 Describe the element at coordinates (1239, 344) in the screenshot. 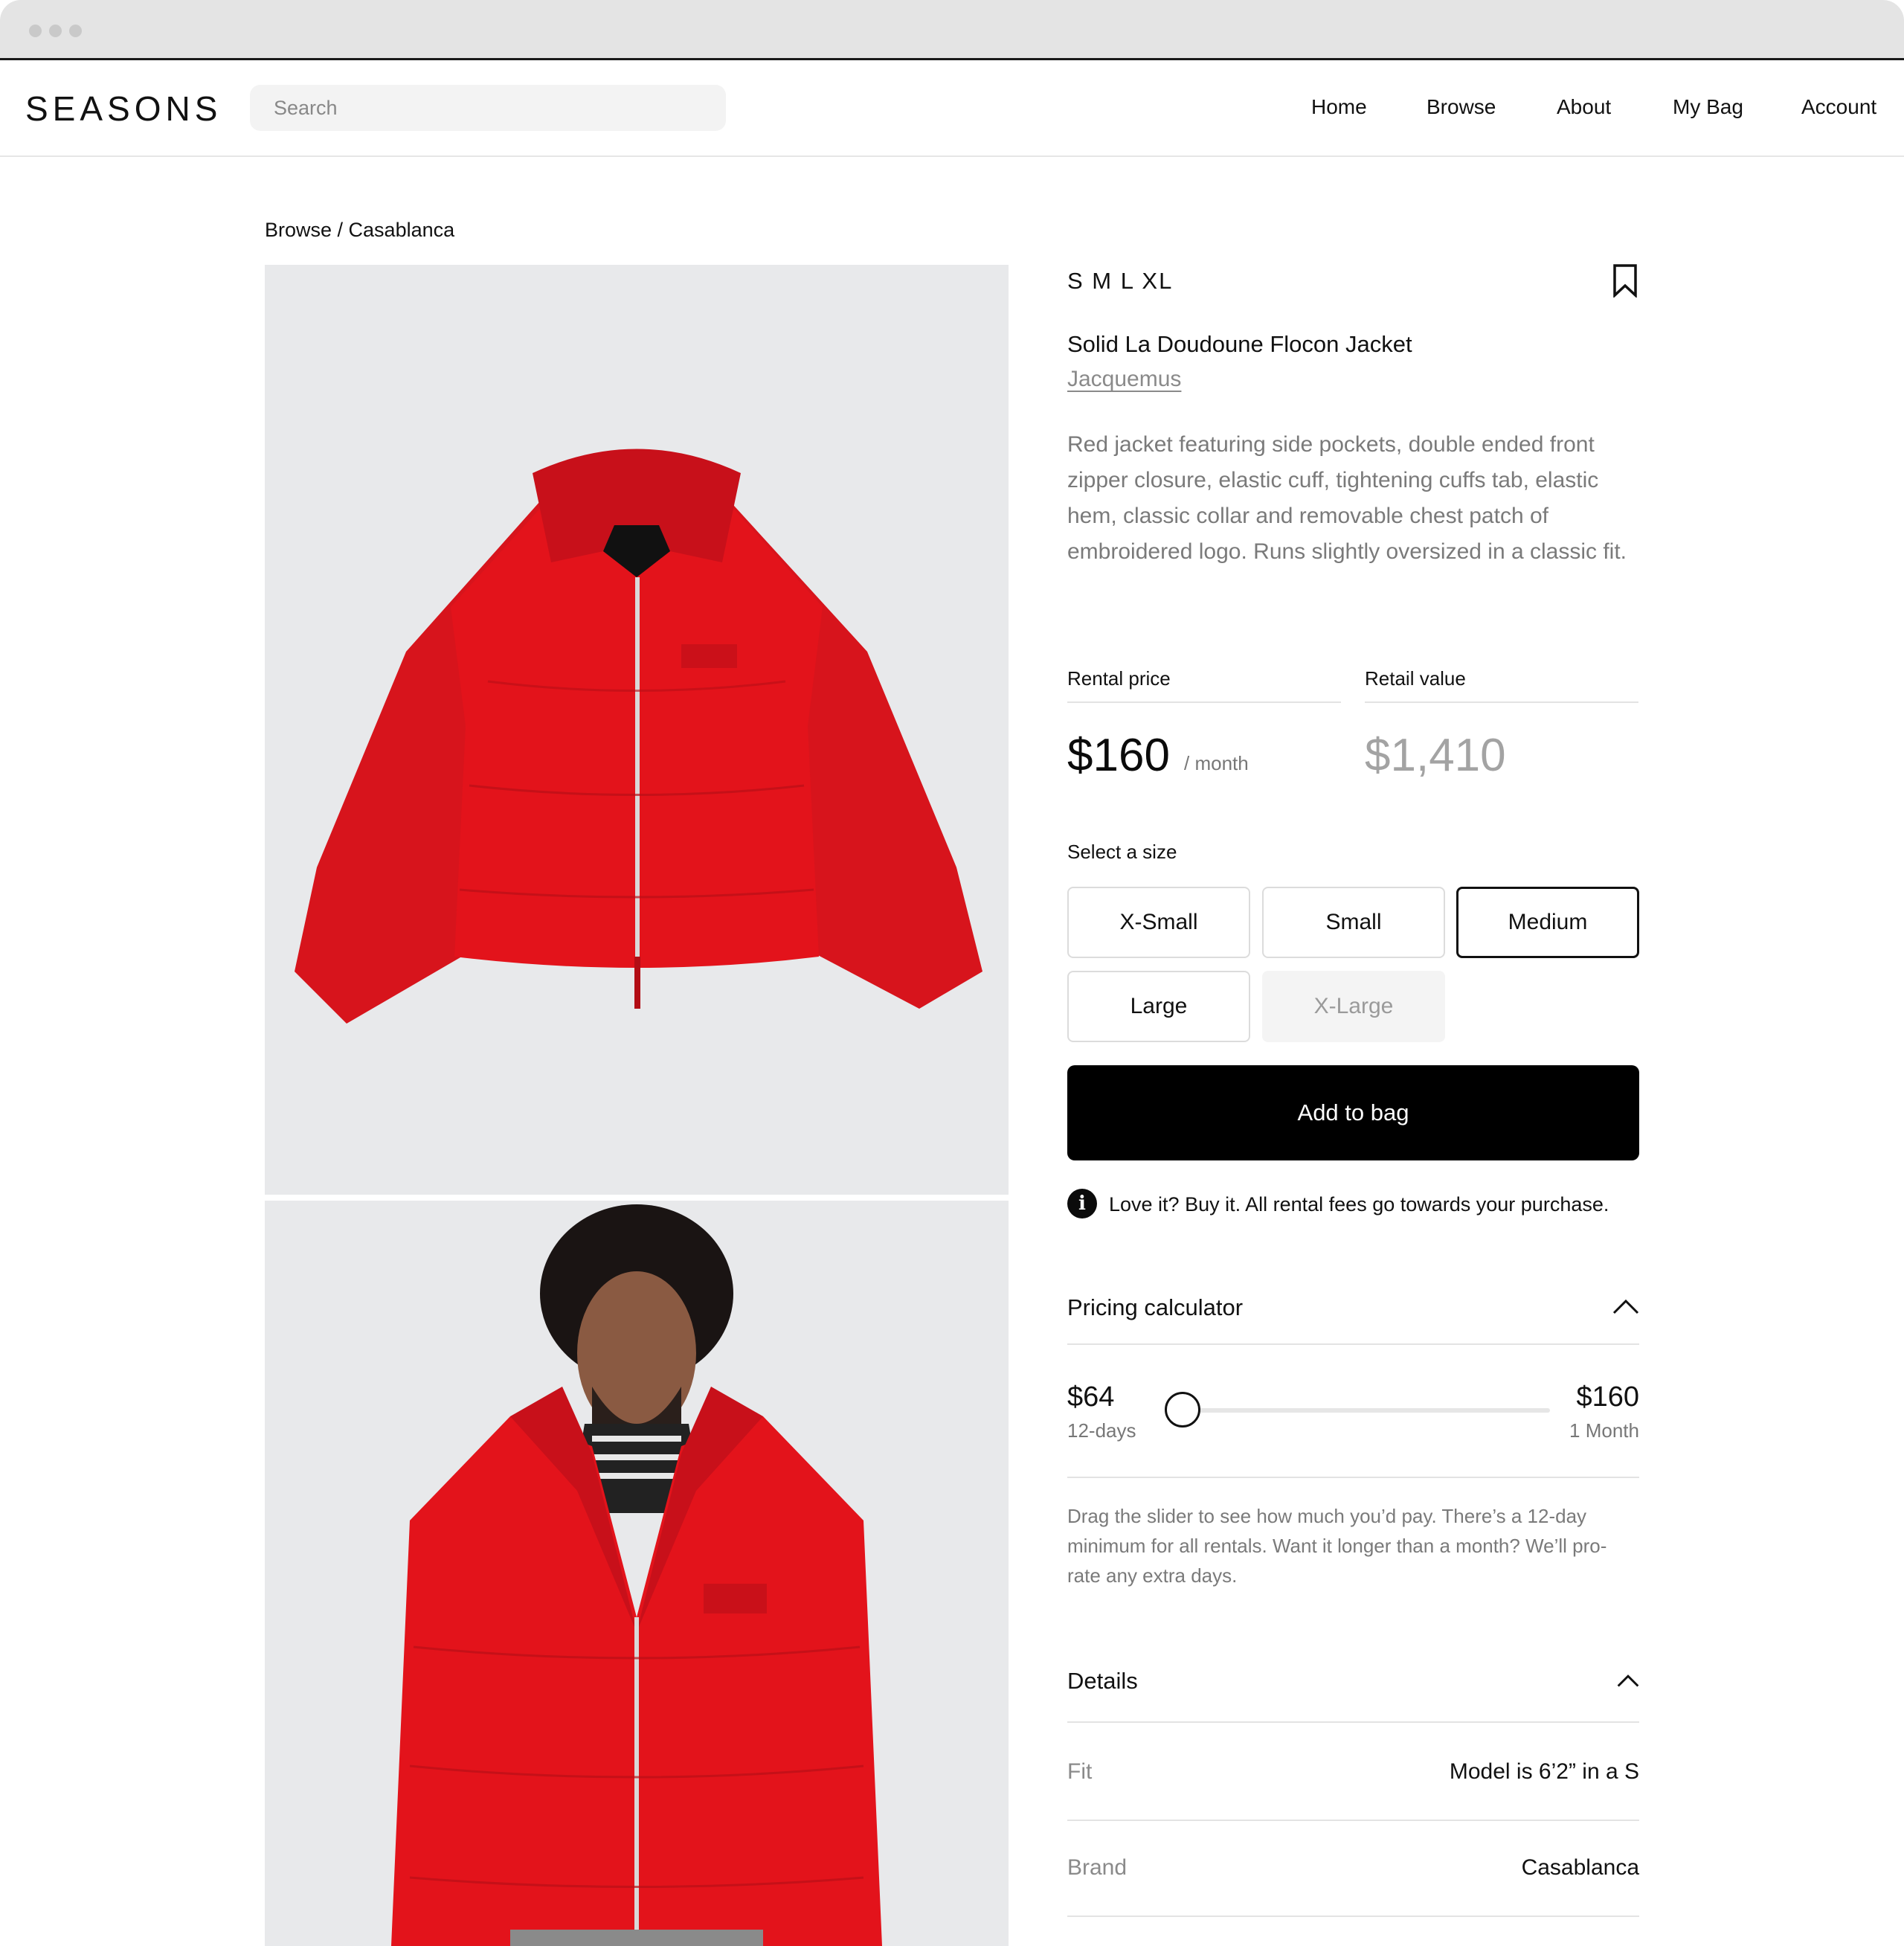

I see `product-title: Solid La Doudoune Flocon Jacket` at that location.